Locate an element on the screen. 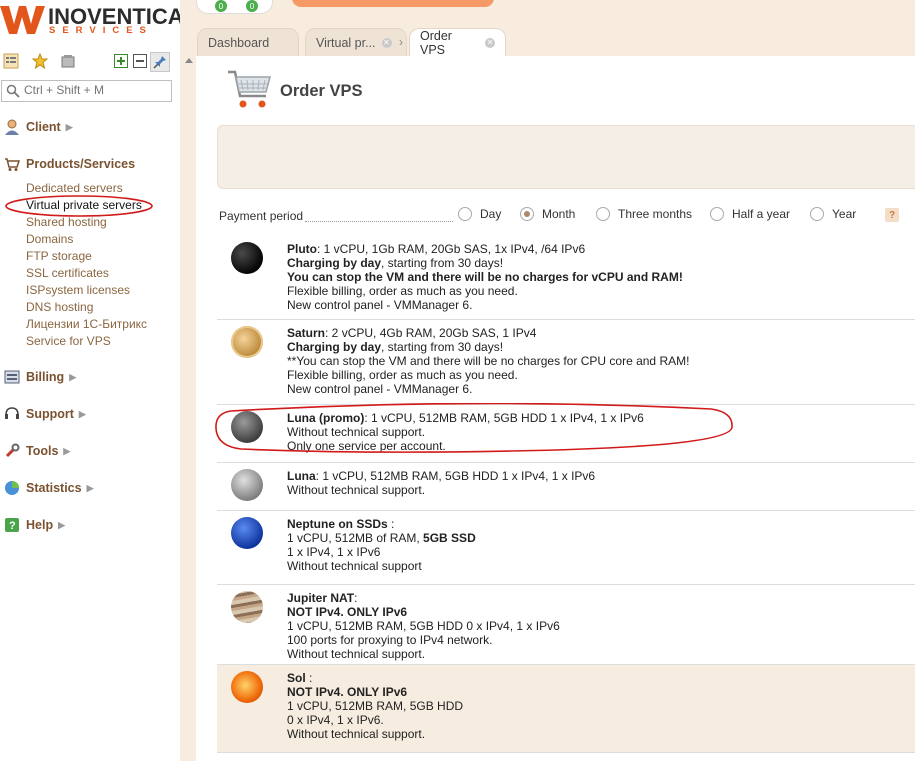  luna-planet-icon is located at coordinates (247, 485).